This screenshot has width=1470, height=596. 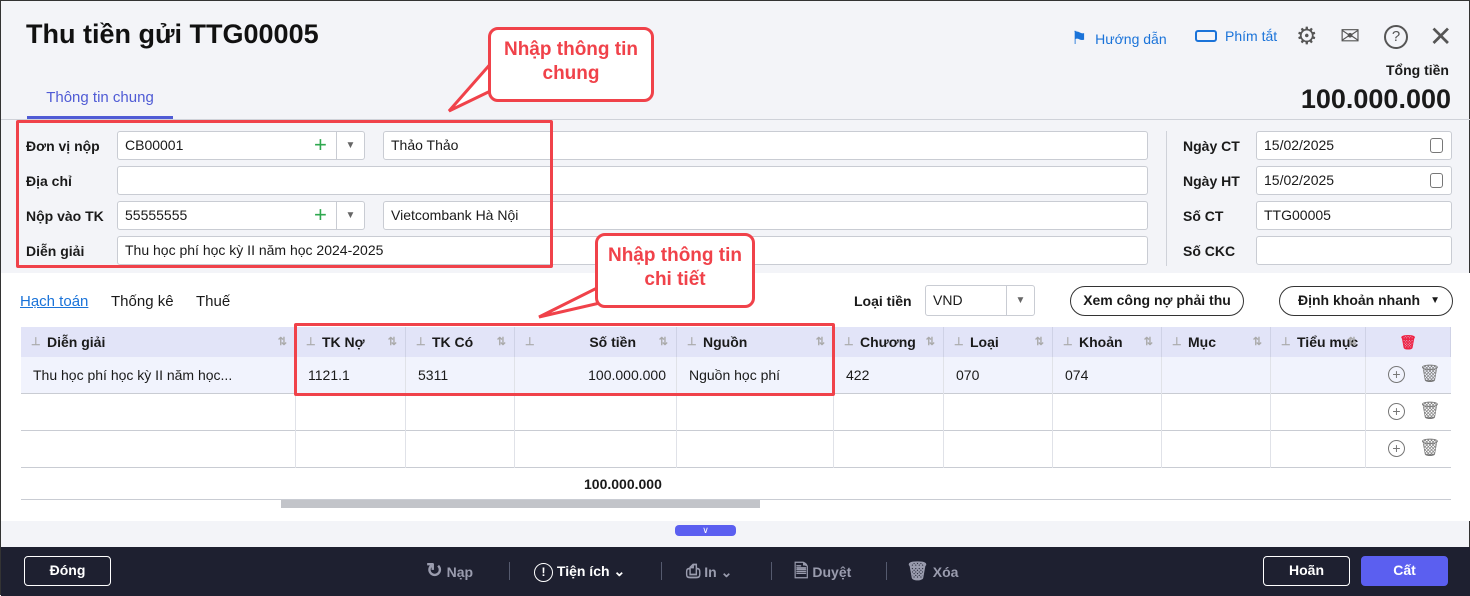 I want to click on collapse-toggle: ∨, so click(x=705, y=530).